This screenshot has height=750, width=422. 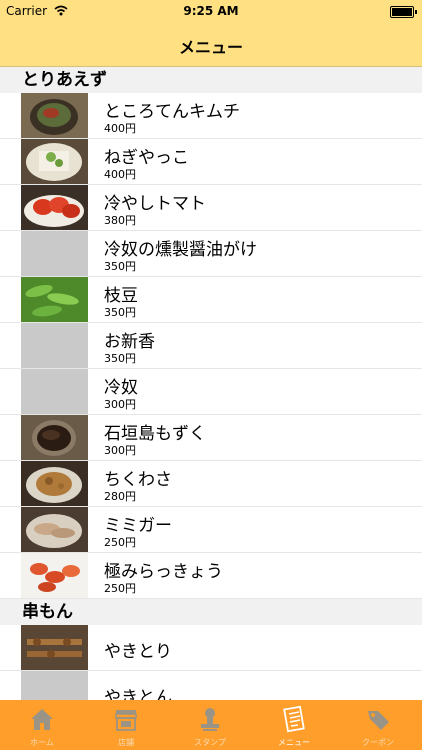 What do you see at coordinates (211, 80) in the screenshot?
I see `section-header: とりあえず` at bounding box center [211, 80].